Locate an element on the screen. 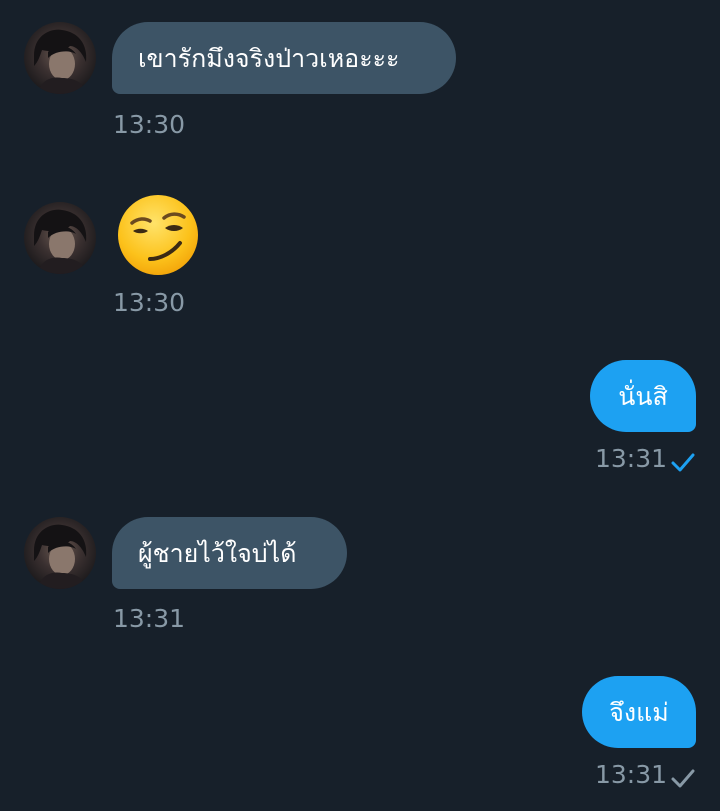 The image size is (720, 811). message-text: นั่นสิ is located at coordinates (643, 396).